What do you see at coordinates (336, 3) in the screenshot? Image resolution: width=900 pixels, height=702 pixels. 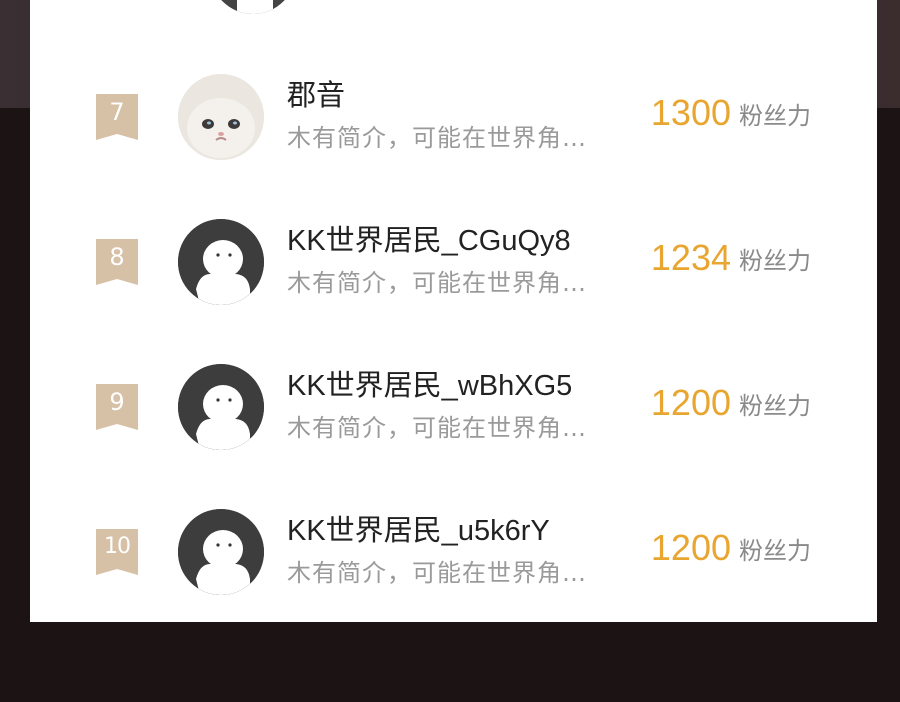 I see `previous-row-fragment: Ηf` at bounding box center [336, 3].